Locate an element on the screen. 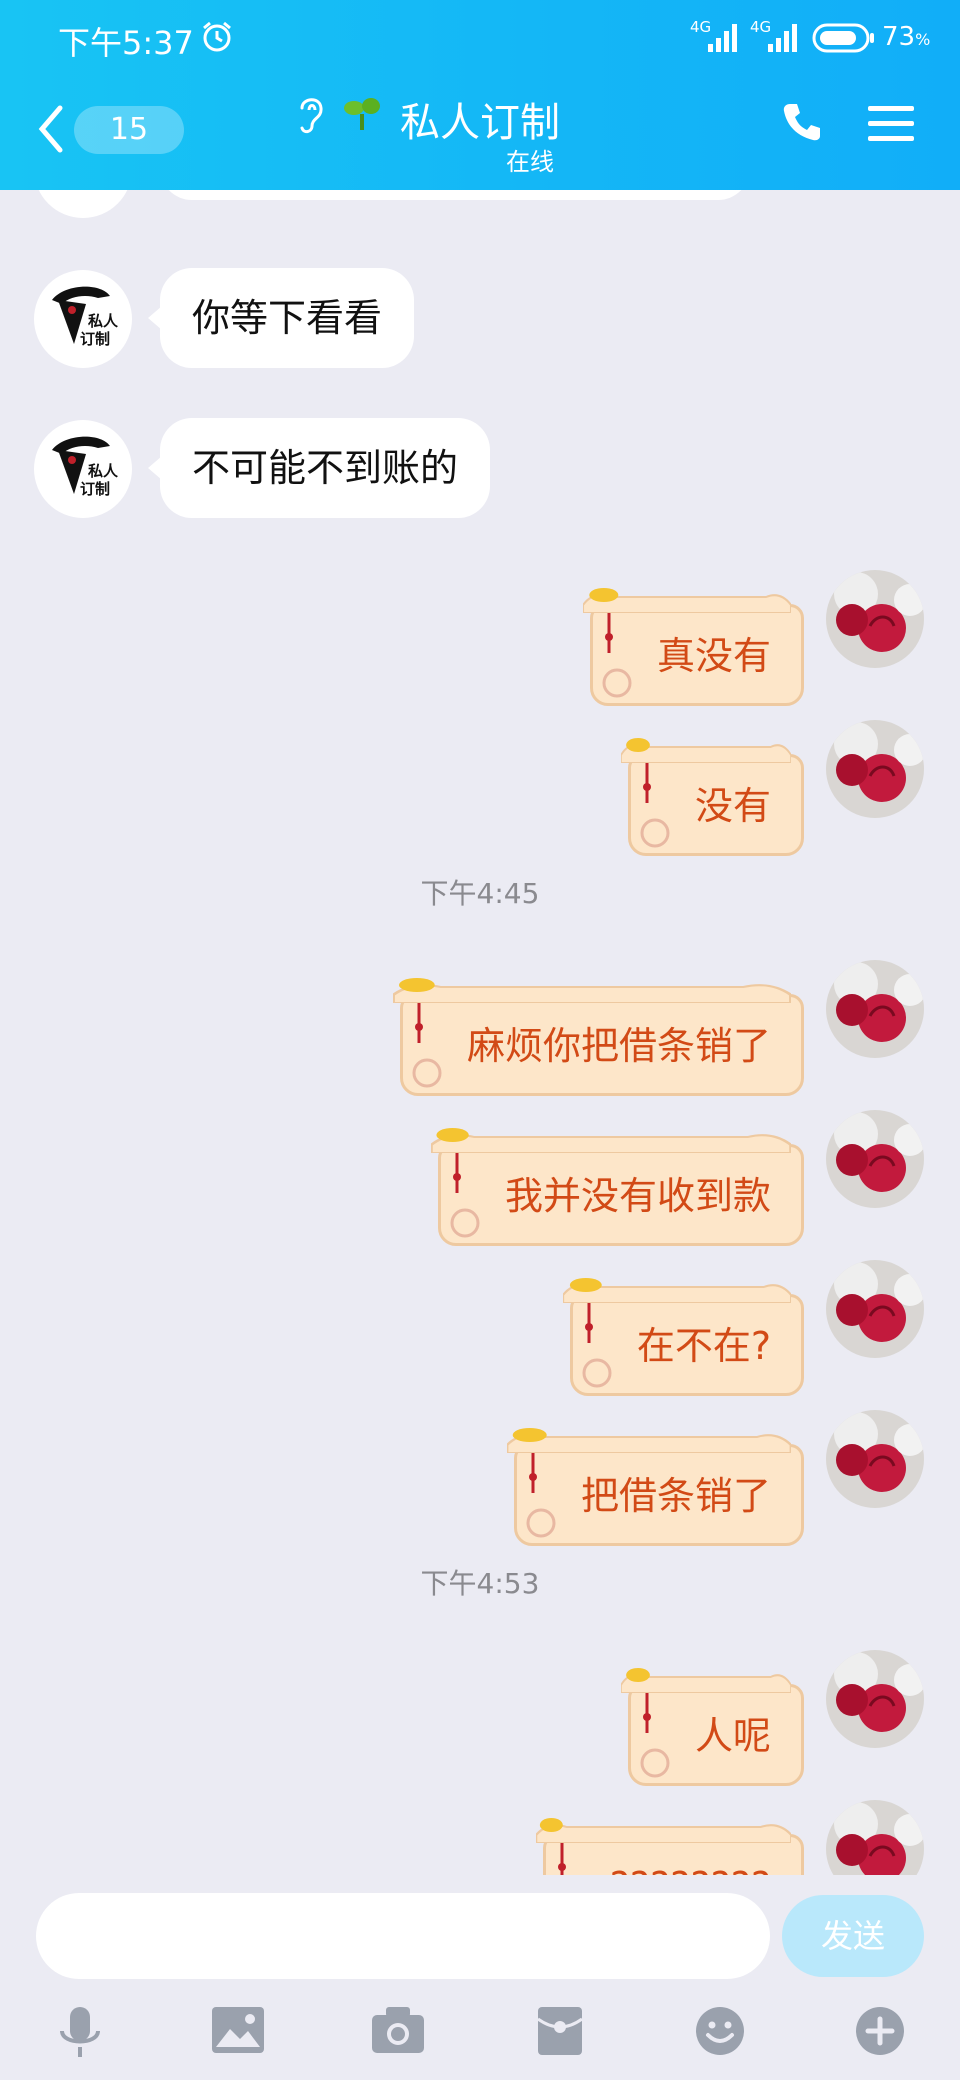 The width and height of the screenshot is (960, 2080). contact-name: 私人订制 is located at coordinates (480, 123).